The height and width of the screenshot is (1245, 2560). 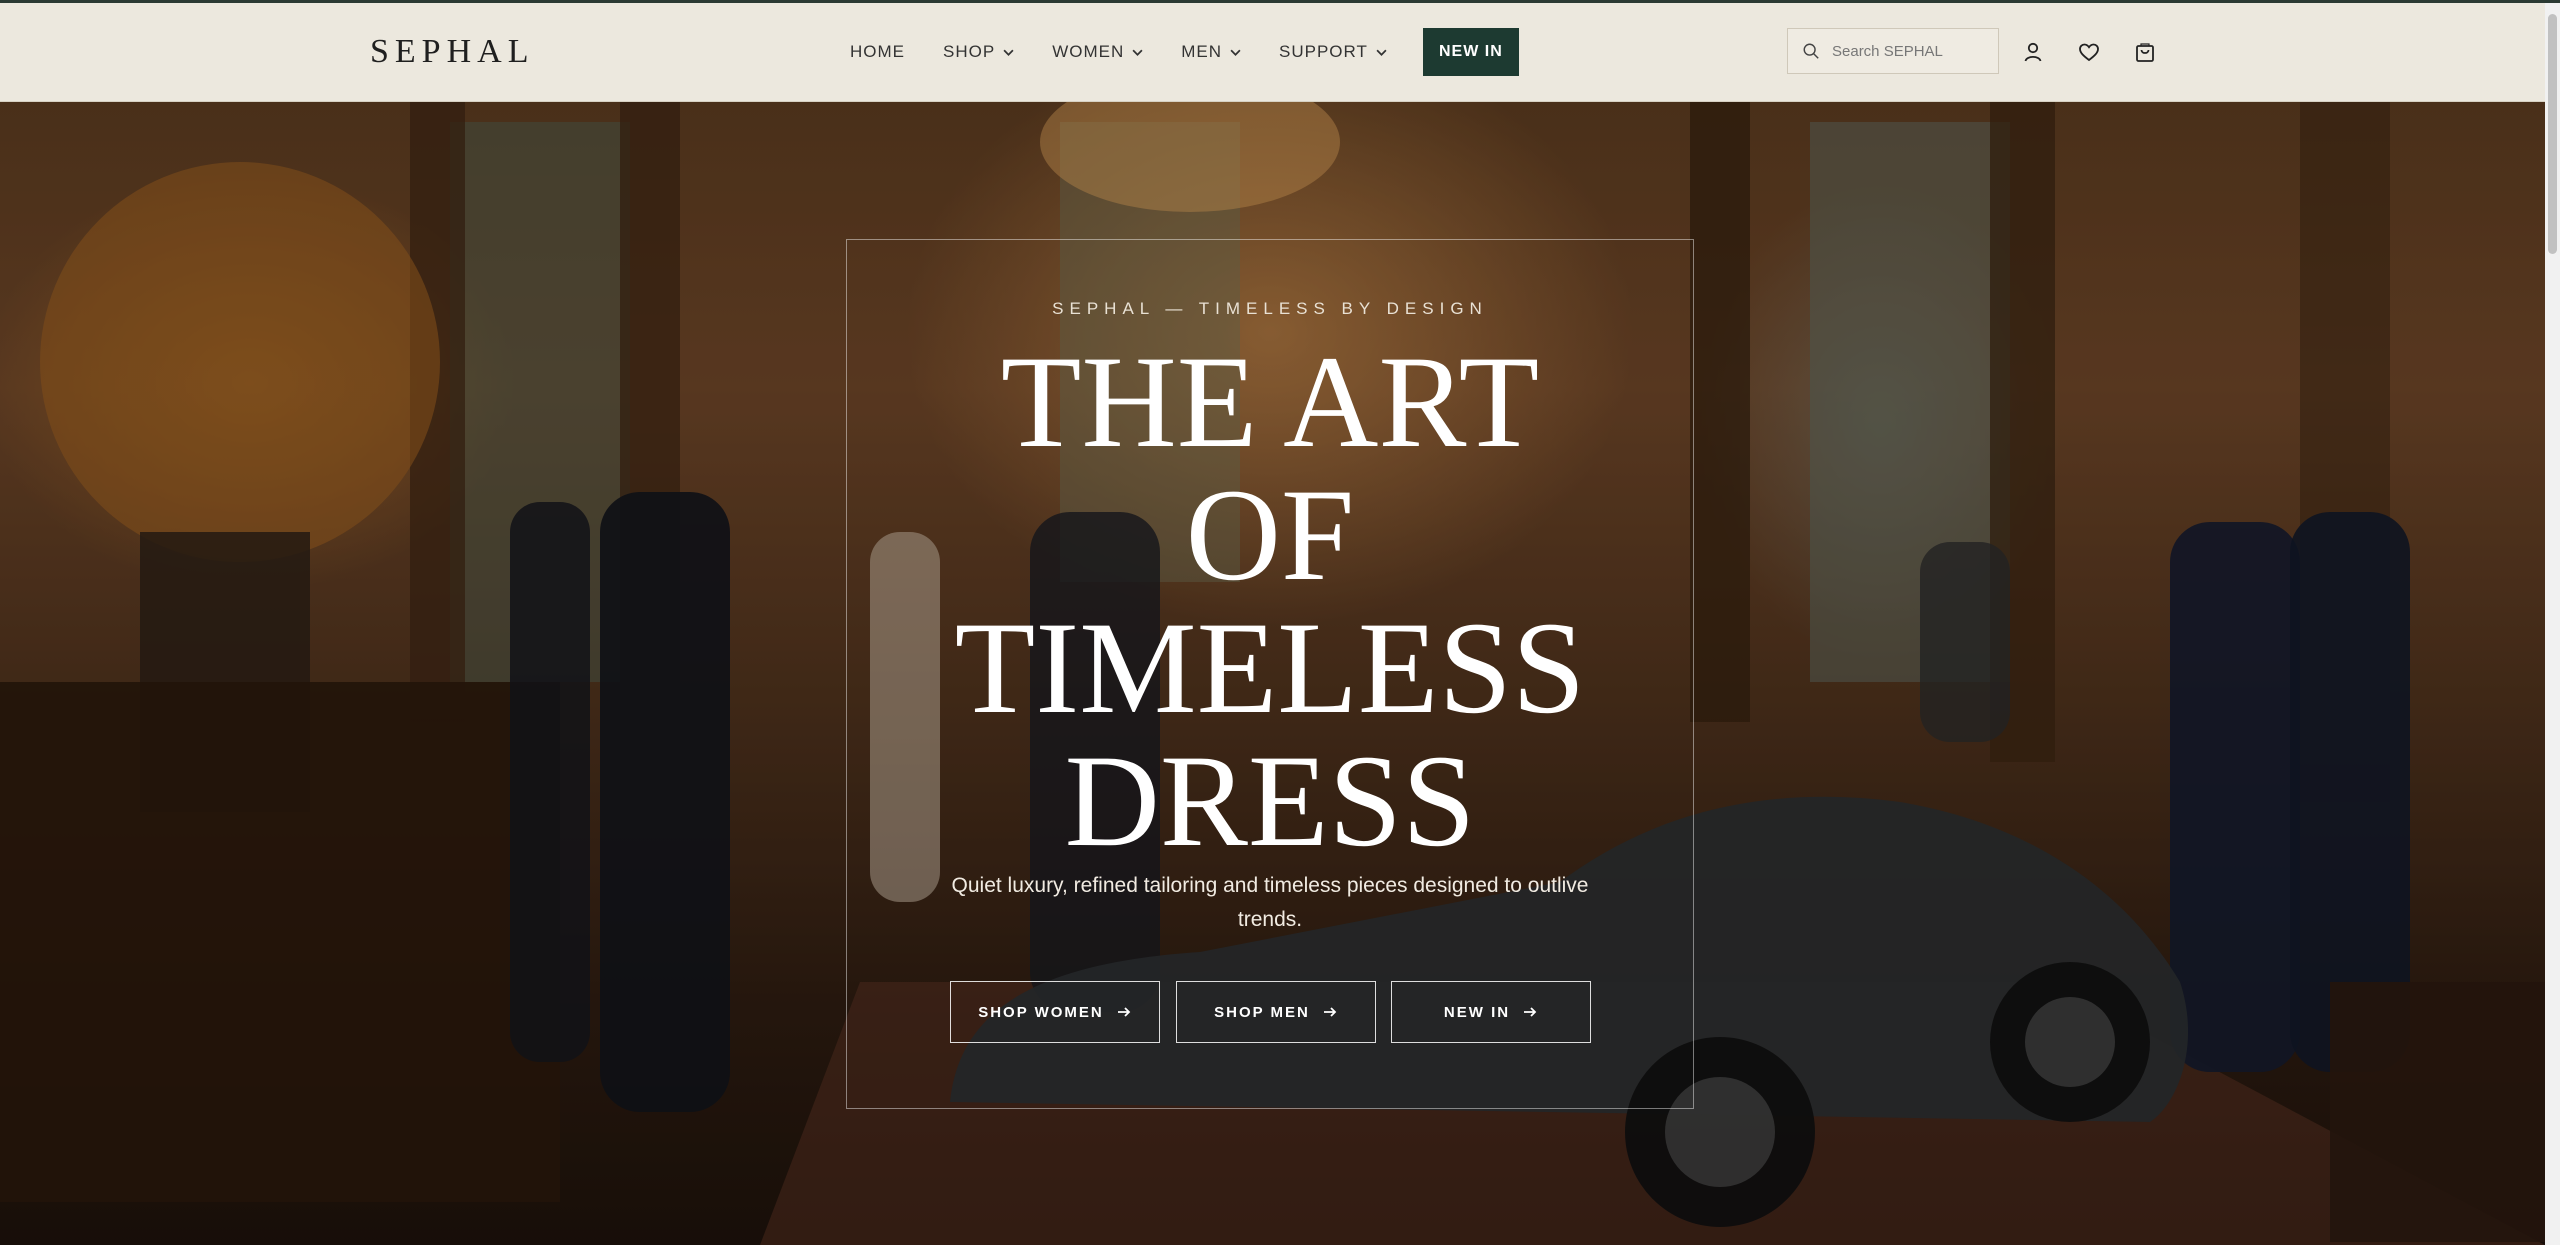 I want to click on main-nav: HOME SHOP WOMEN MEN SUPPORT NEW IN, so click(x=1184, y=52).